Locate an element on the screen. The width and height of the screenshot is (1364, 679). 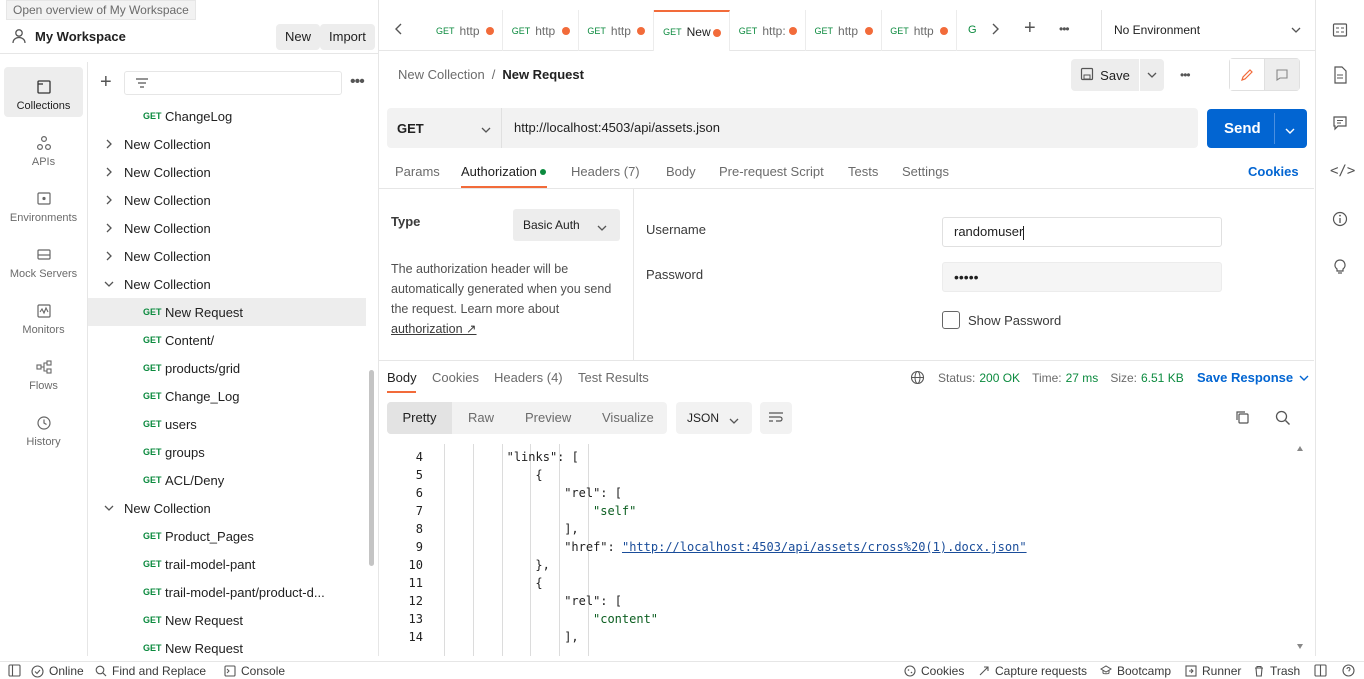
tree-request: GET Product_Pages is located at coordinates (227, 536).